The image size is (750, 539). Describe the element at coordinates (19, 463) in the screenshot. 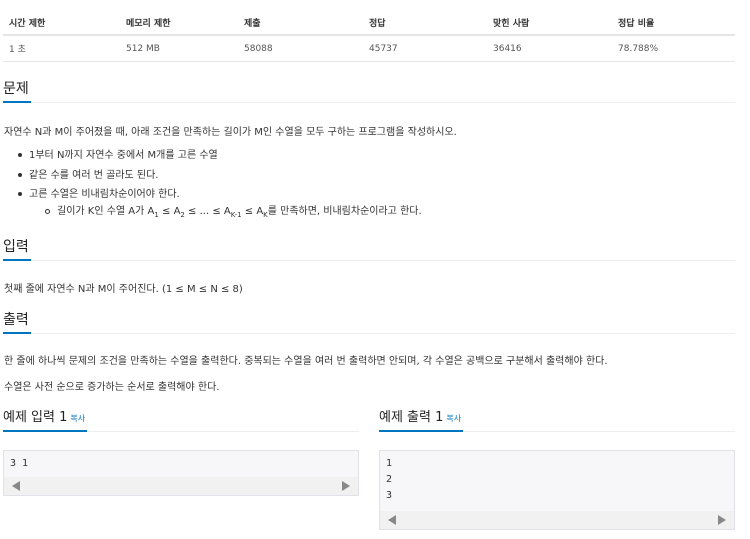

I see `sample-input-line: 3 1` at that location.